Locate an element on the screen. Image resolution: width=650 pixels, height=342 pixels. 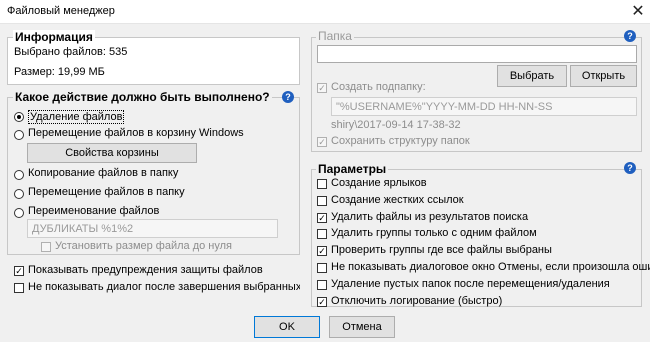
folder-path-input is located at coordinates (477, 54).